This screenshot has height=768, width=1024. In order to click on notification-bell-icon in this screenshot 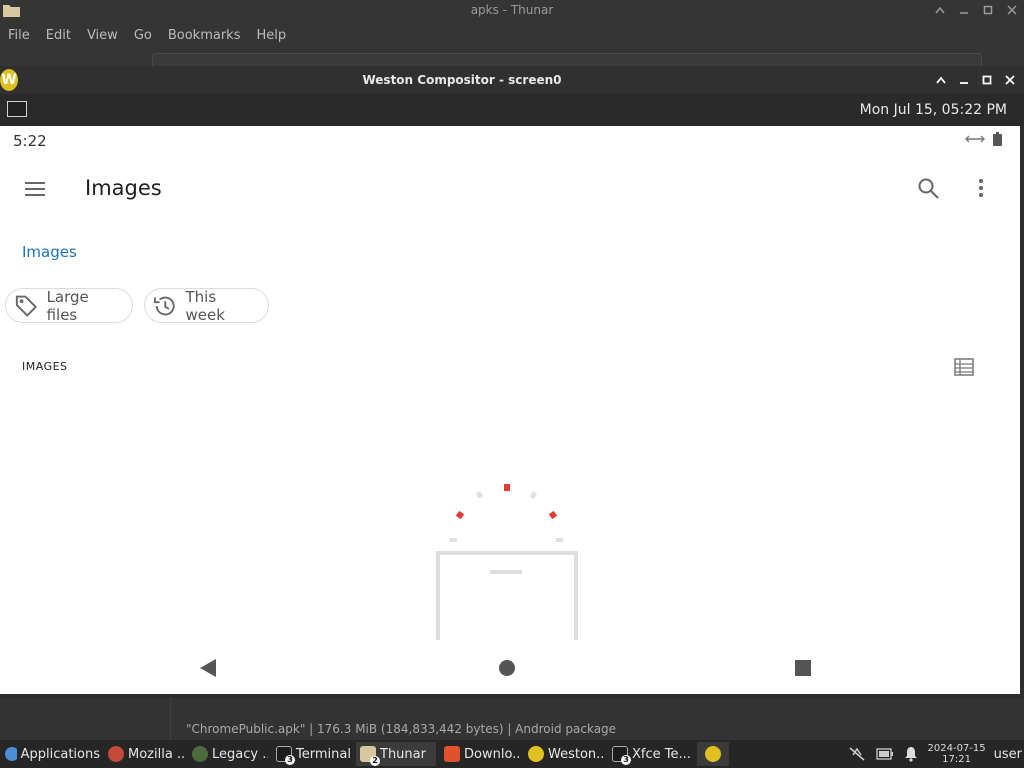, I will do `click(911, 754)`.